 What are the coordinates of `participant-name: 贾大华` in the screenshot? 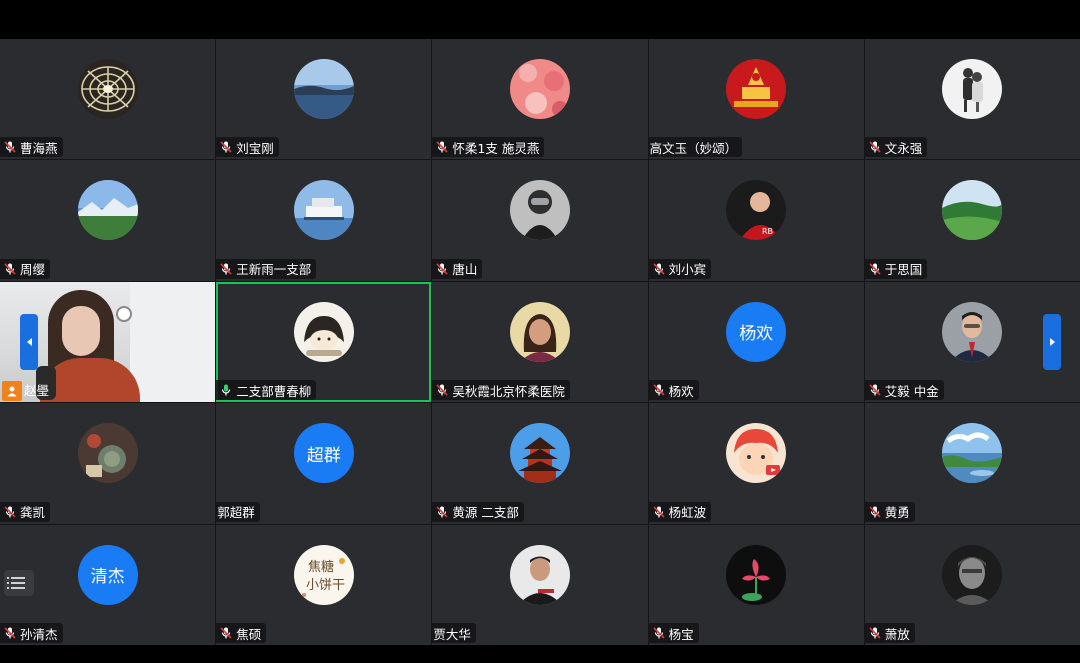 It's located at (452, 634).